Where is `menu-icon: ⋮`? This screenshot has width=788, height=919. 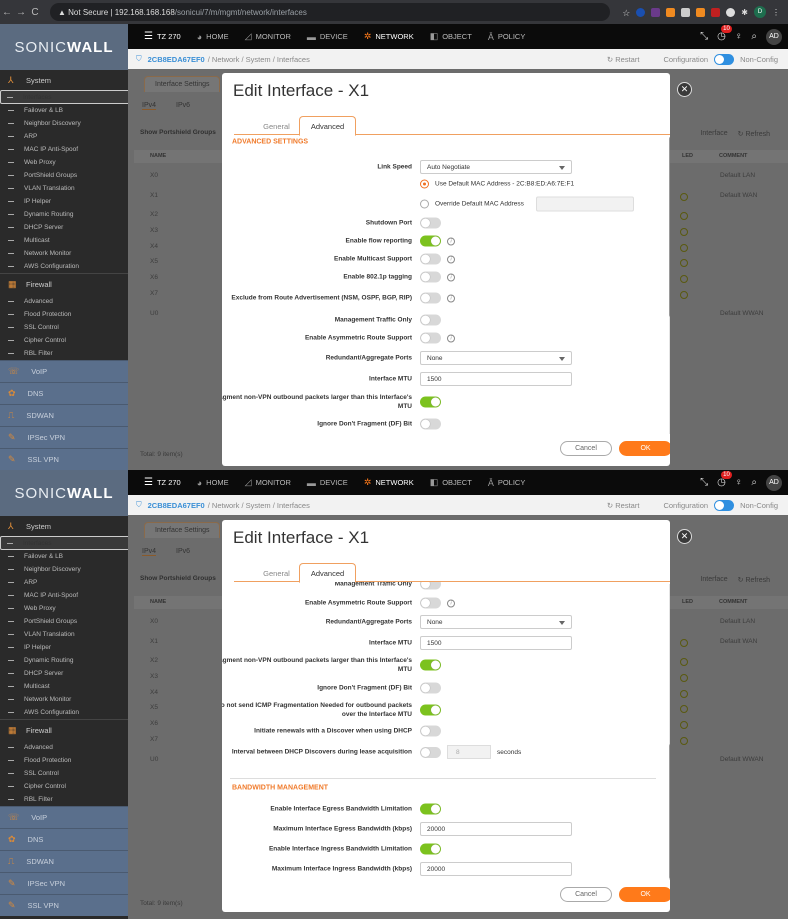 menu-icon: ⋮ is located at coordinates (776, 12).